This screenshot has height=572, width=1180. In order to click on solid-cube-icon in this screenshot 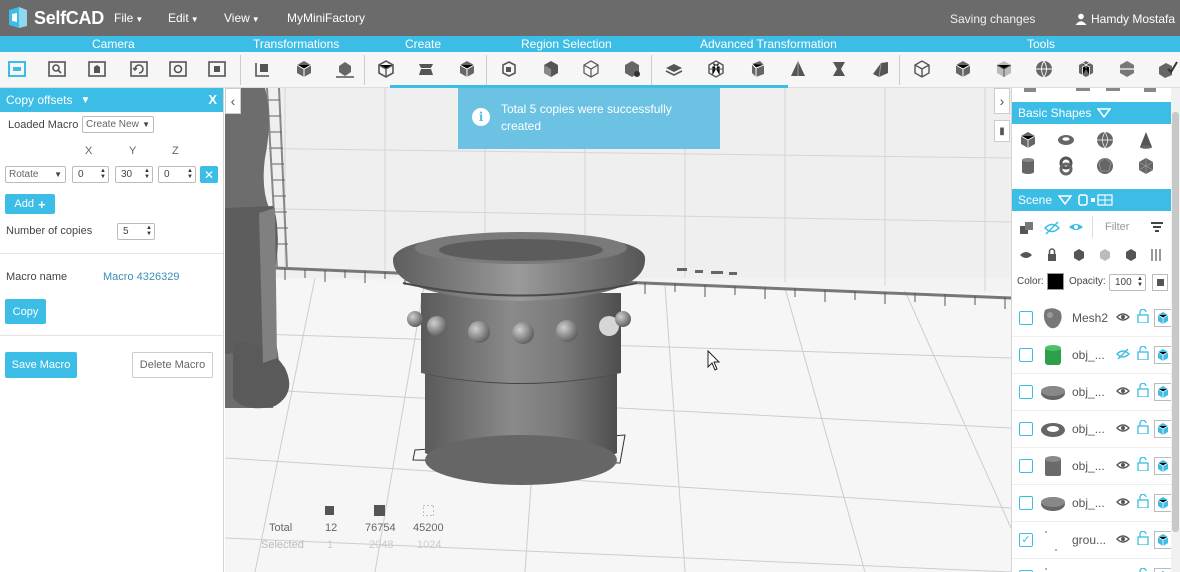, I will do `click(1079, 255)`.